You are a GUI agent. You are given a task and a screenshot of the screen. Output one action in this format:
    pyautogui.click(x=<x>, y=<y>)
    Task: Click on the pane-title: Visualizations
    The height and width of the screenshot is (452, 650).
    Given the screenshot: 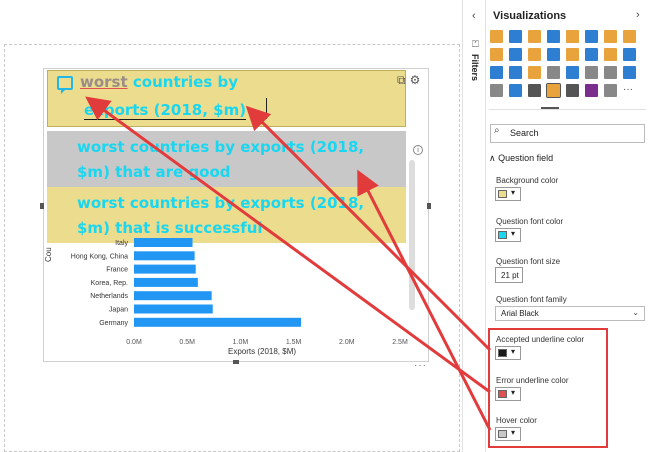 What is the action you would take?
    pyautogui.click(x=530, y=16)
    